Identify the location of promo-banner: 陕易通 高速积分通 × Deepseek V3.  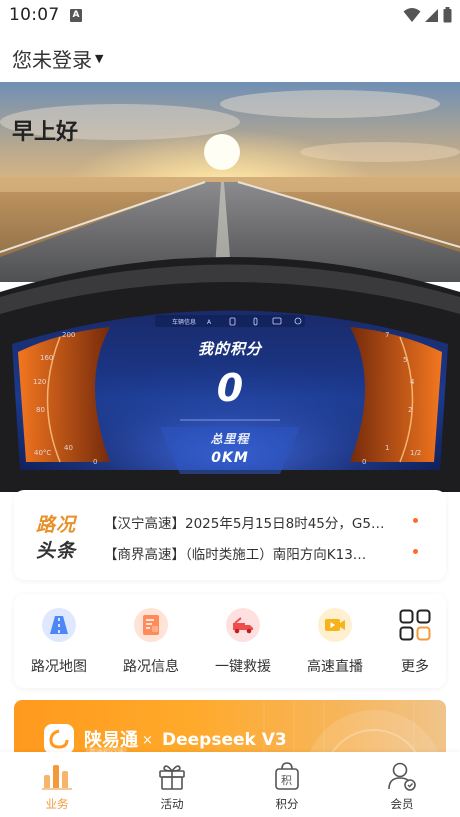
(230, 730).